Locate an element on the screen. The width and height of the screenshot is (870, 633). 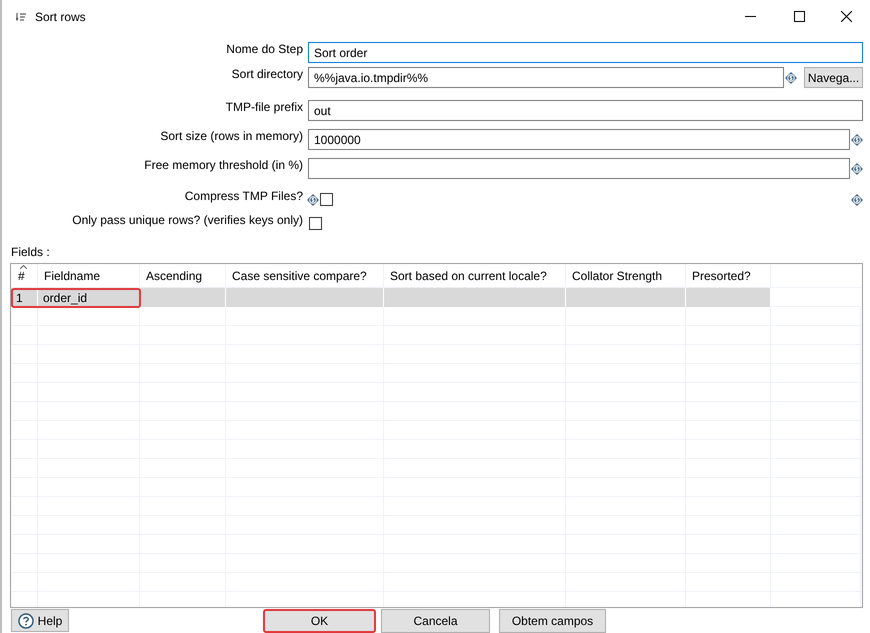
field-label: Sort size (rows in memory) is located at coordinates (231, 136).